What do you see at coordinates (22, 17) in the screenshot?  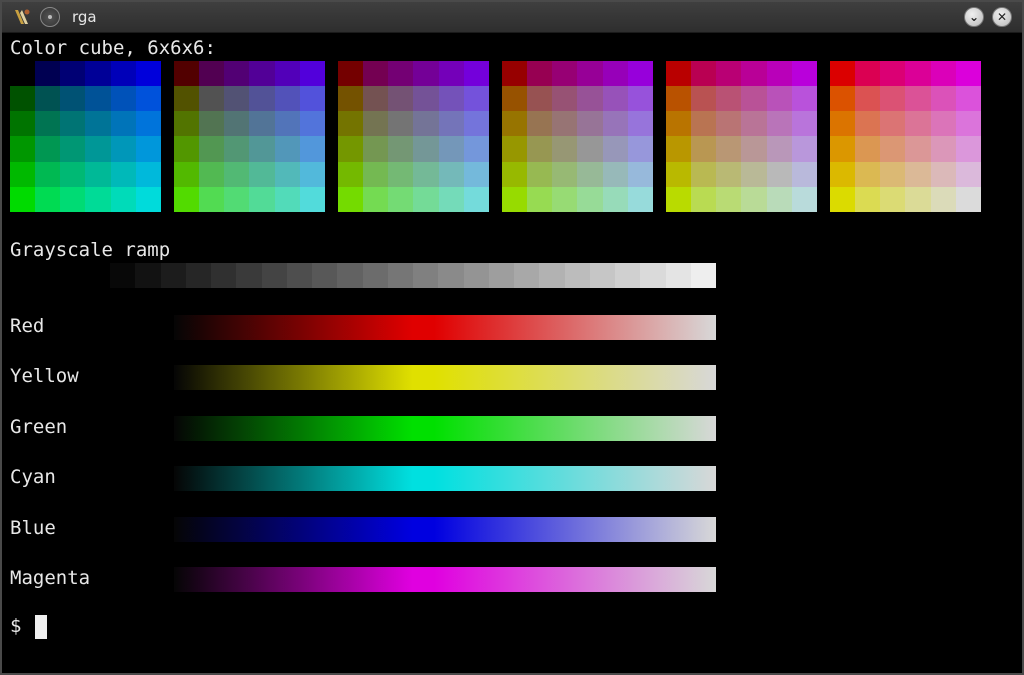 I see `terminal-app-icon` at bounding box center [22, 17].